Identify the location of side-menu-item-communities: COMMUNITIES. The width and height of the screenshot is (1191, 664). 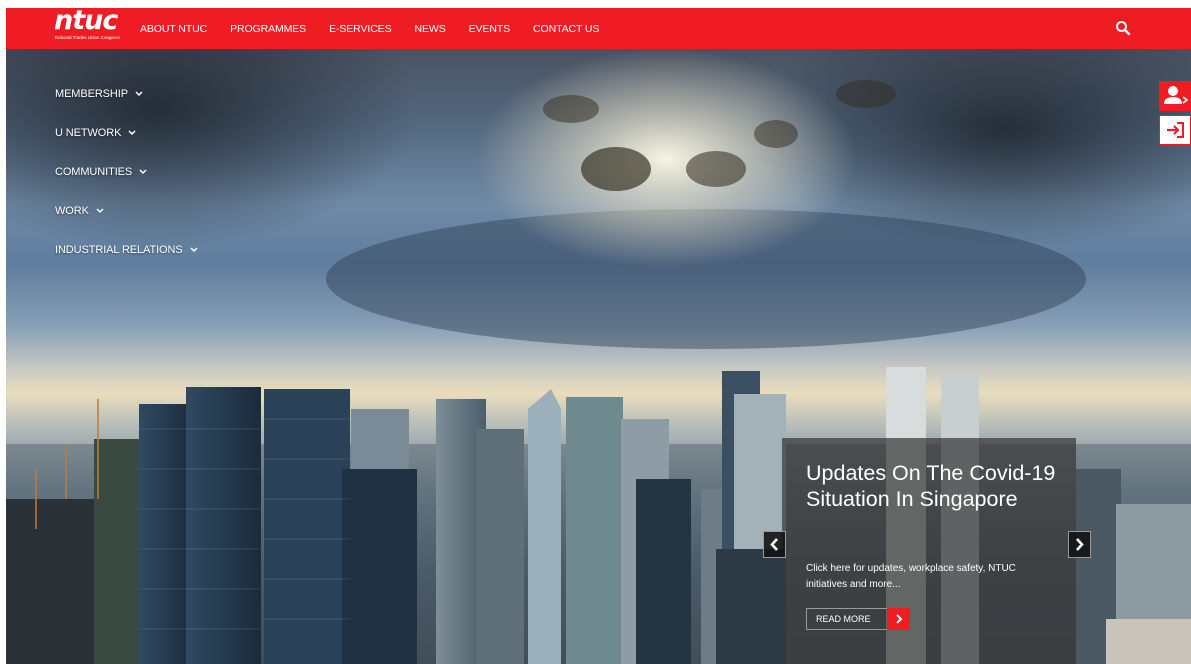
(126, 171).